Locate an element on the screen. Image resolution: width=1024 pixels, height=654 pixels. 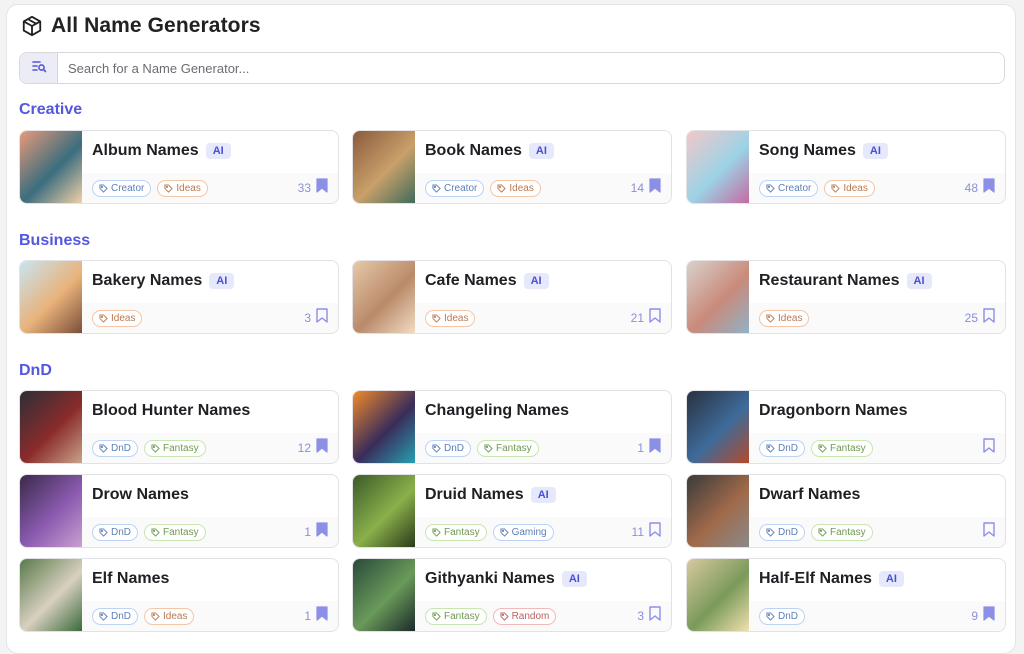
card-footer: Ideas 21 is located at coordinates (543, 318).